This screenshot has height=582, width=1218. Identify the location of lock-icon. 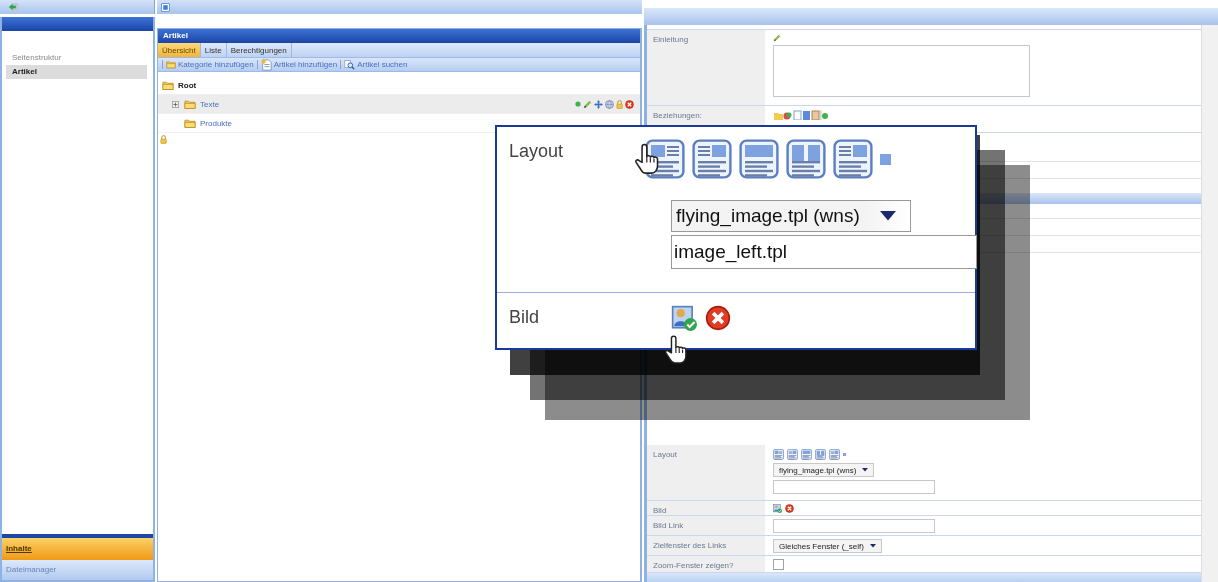
(164, 139).